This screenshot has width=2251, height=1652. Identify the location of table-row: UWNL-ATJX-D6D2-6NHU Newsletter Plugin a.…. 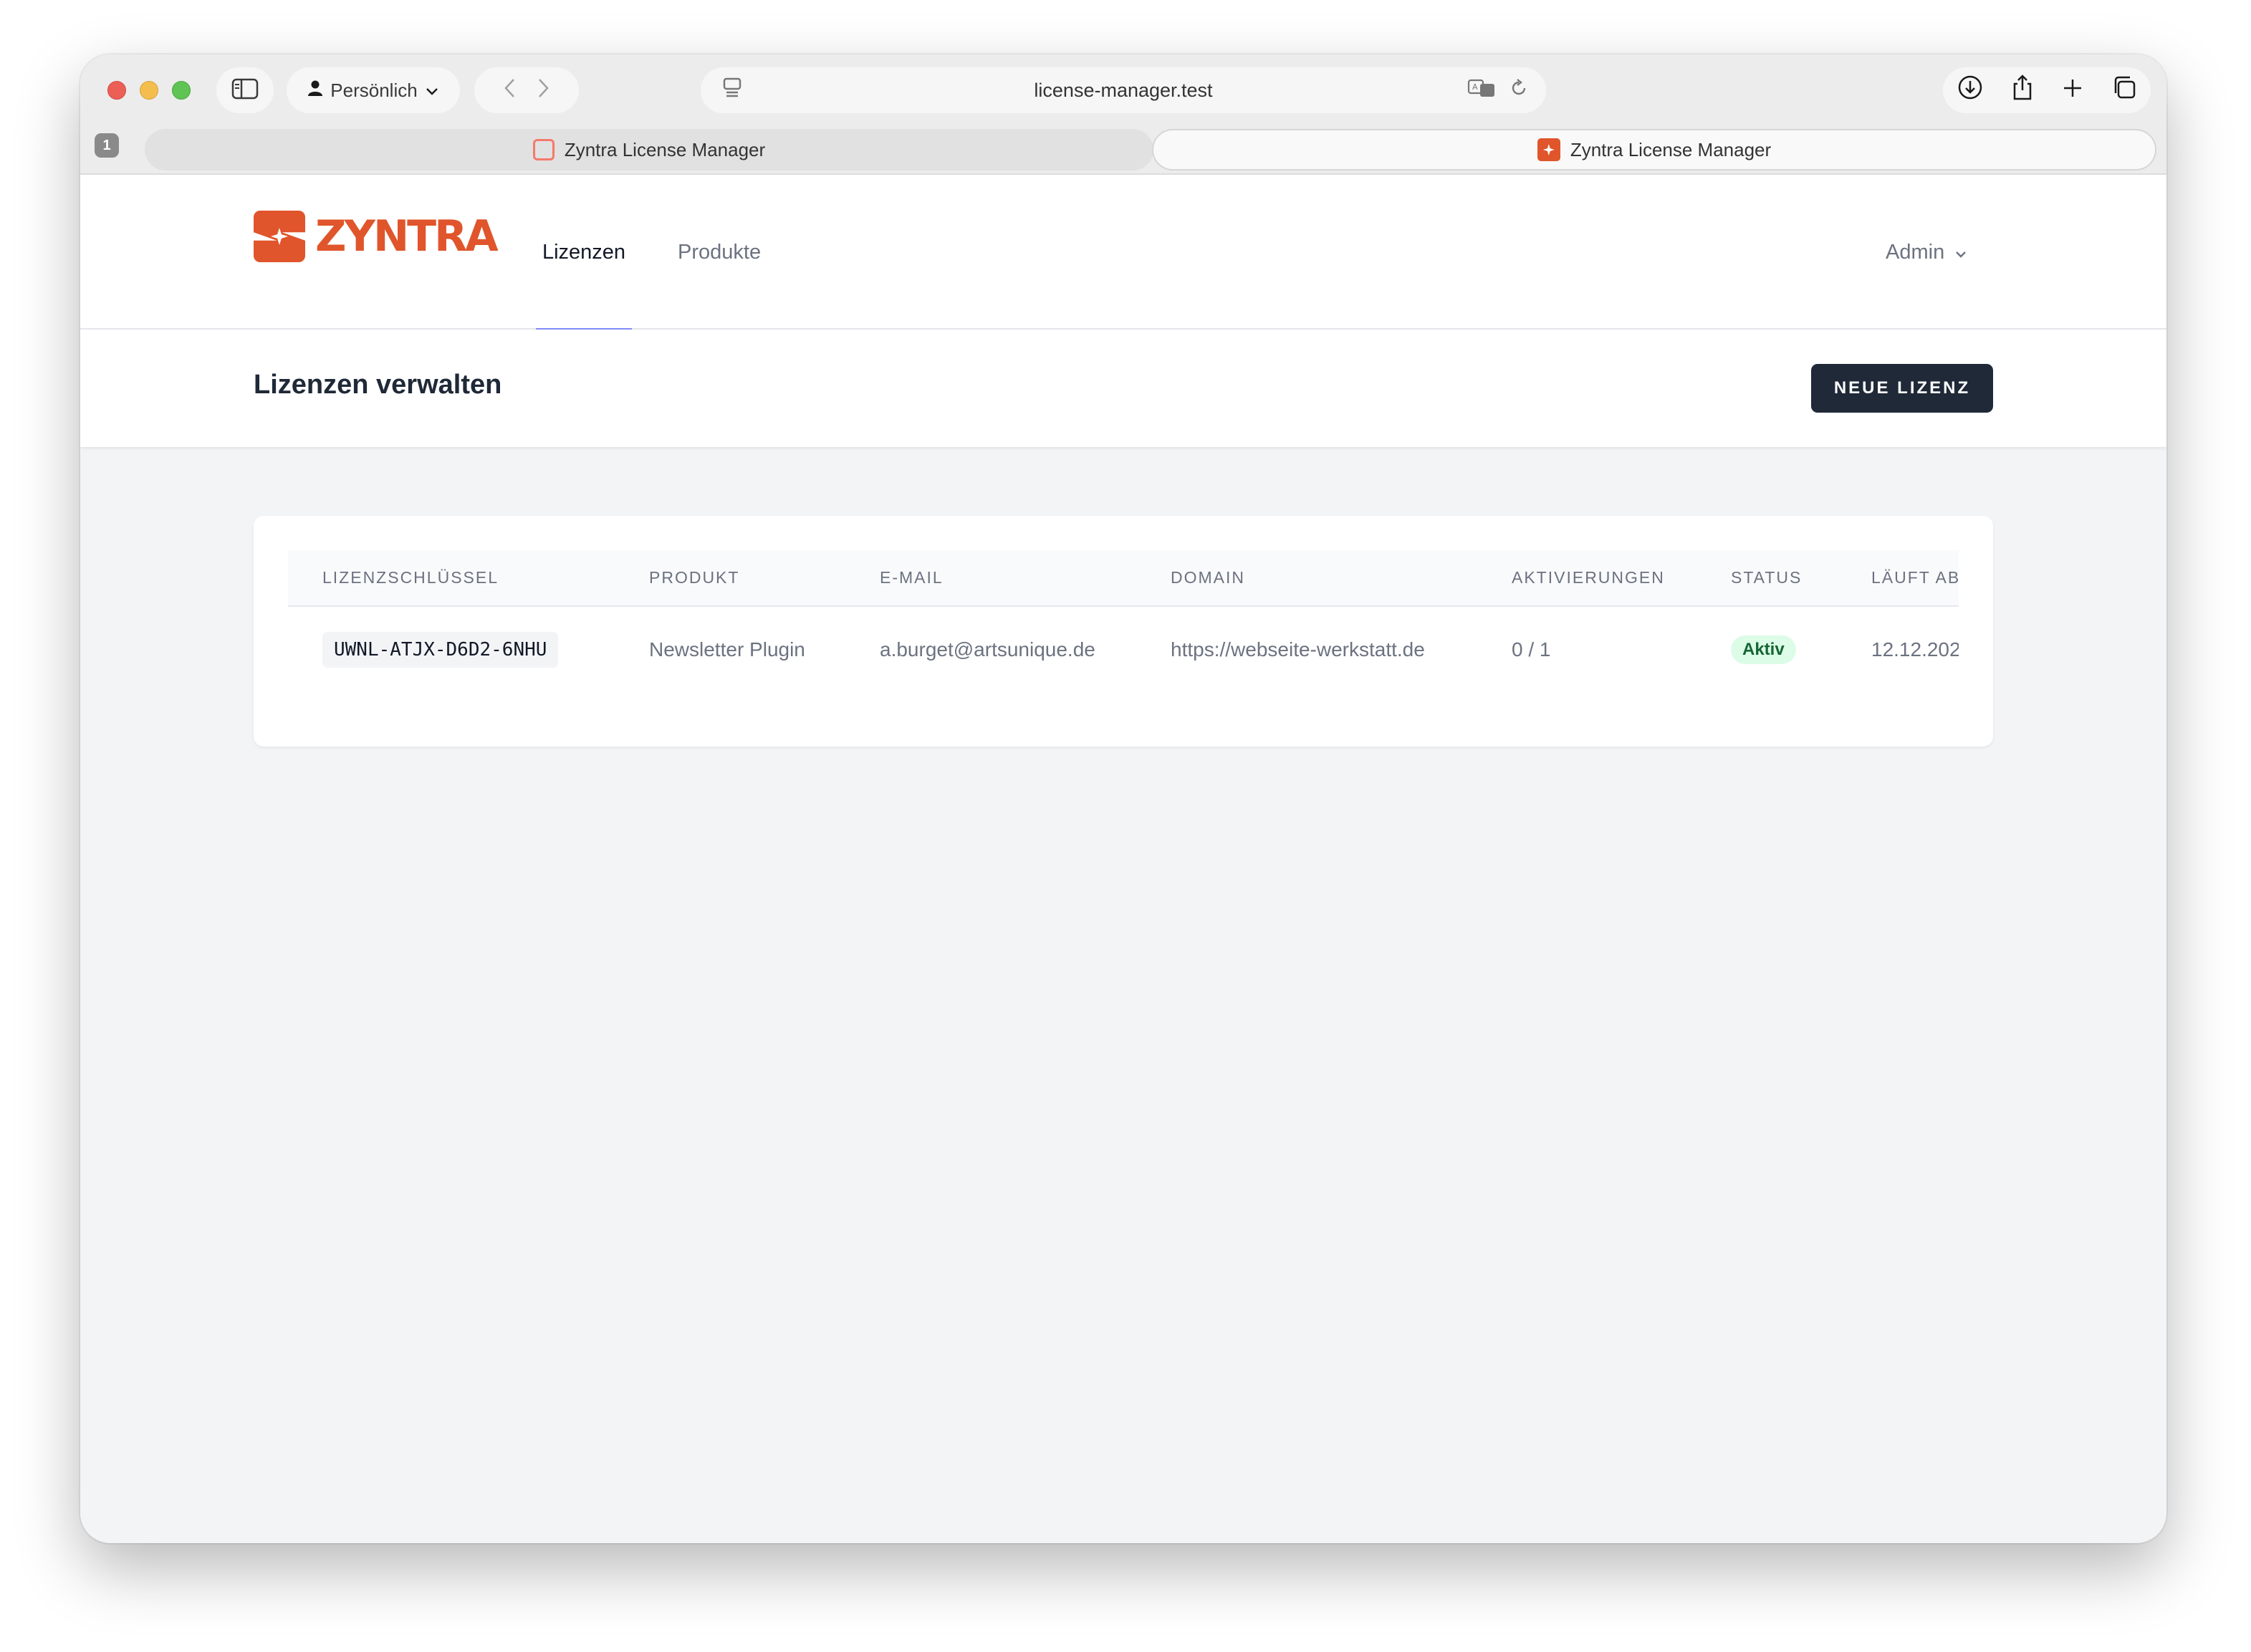
(1123, 649).